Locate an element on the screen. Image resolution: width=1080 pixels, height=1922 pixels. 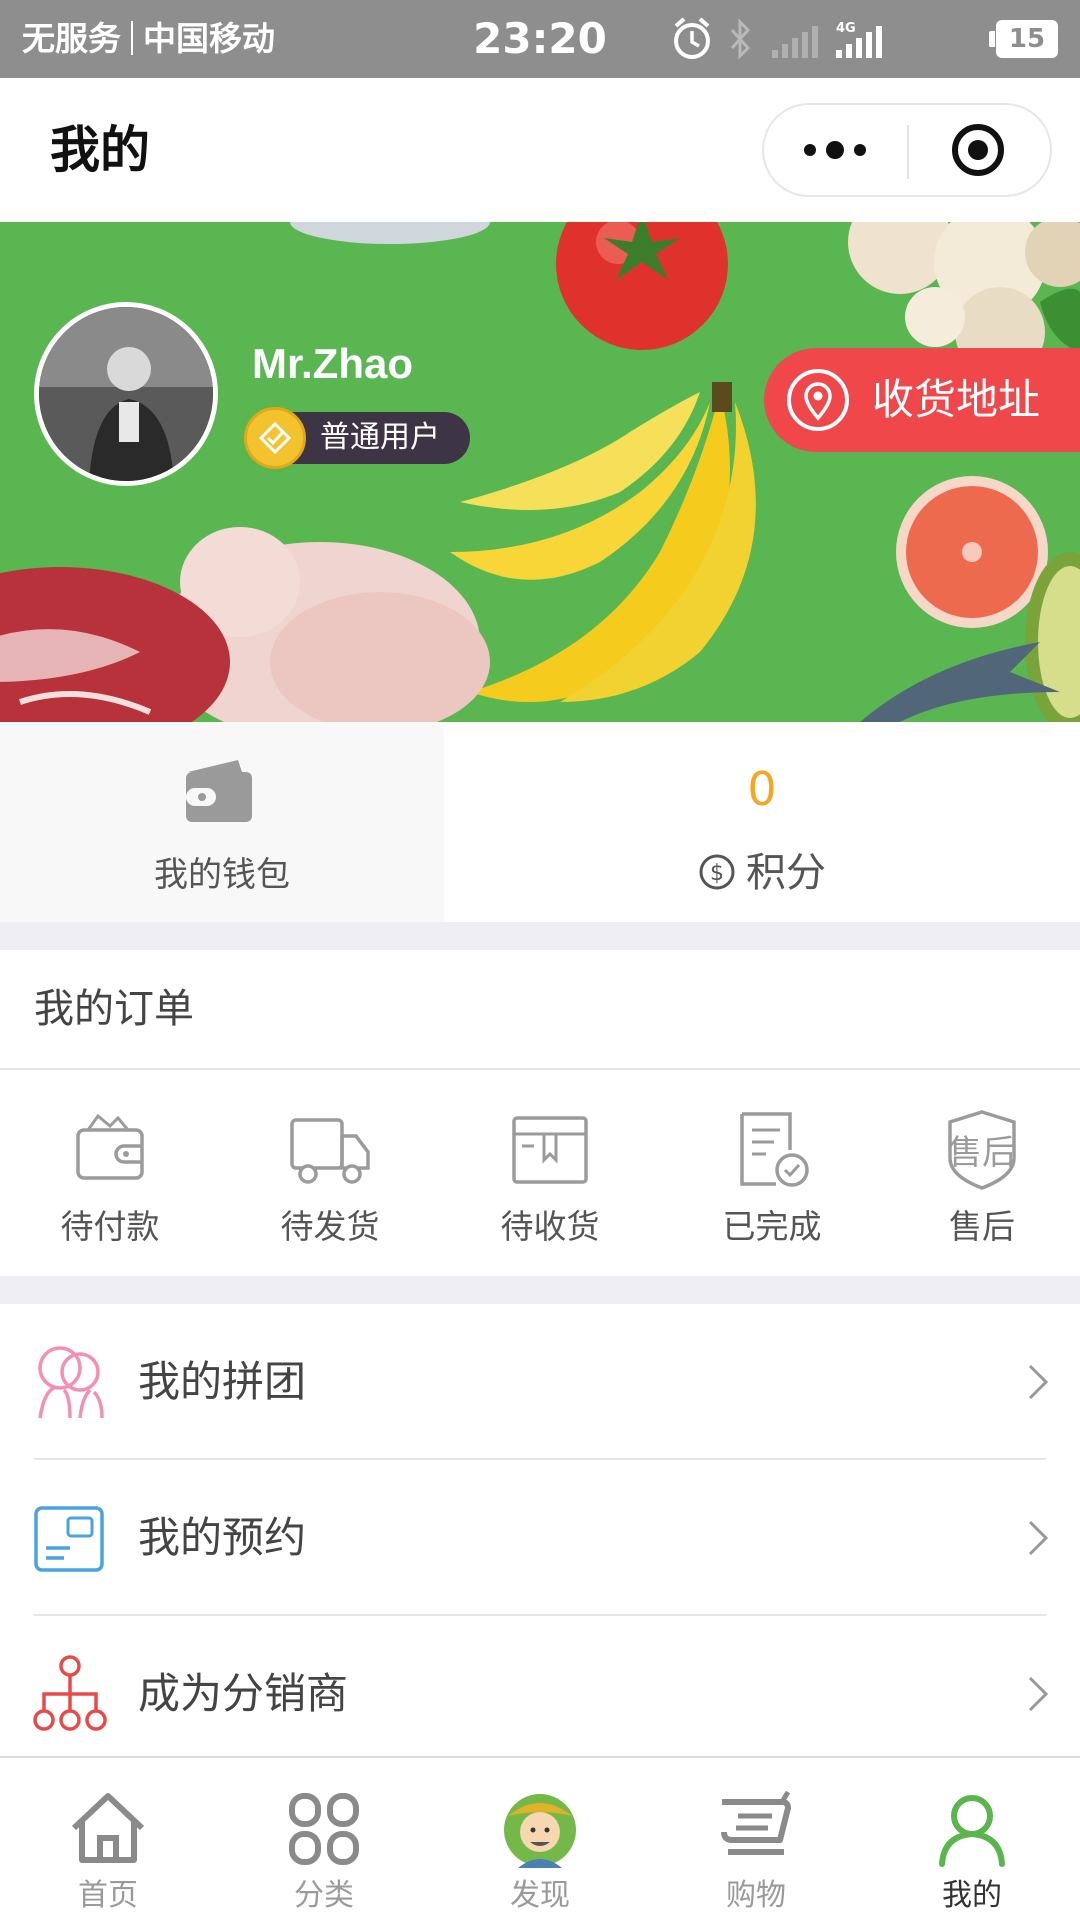
status-bar: 无服务 中国移动 23:20 4G 15 is located at coordinates (540, 39).